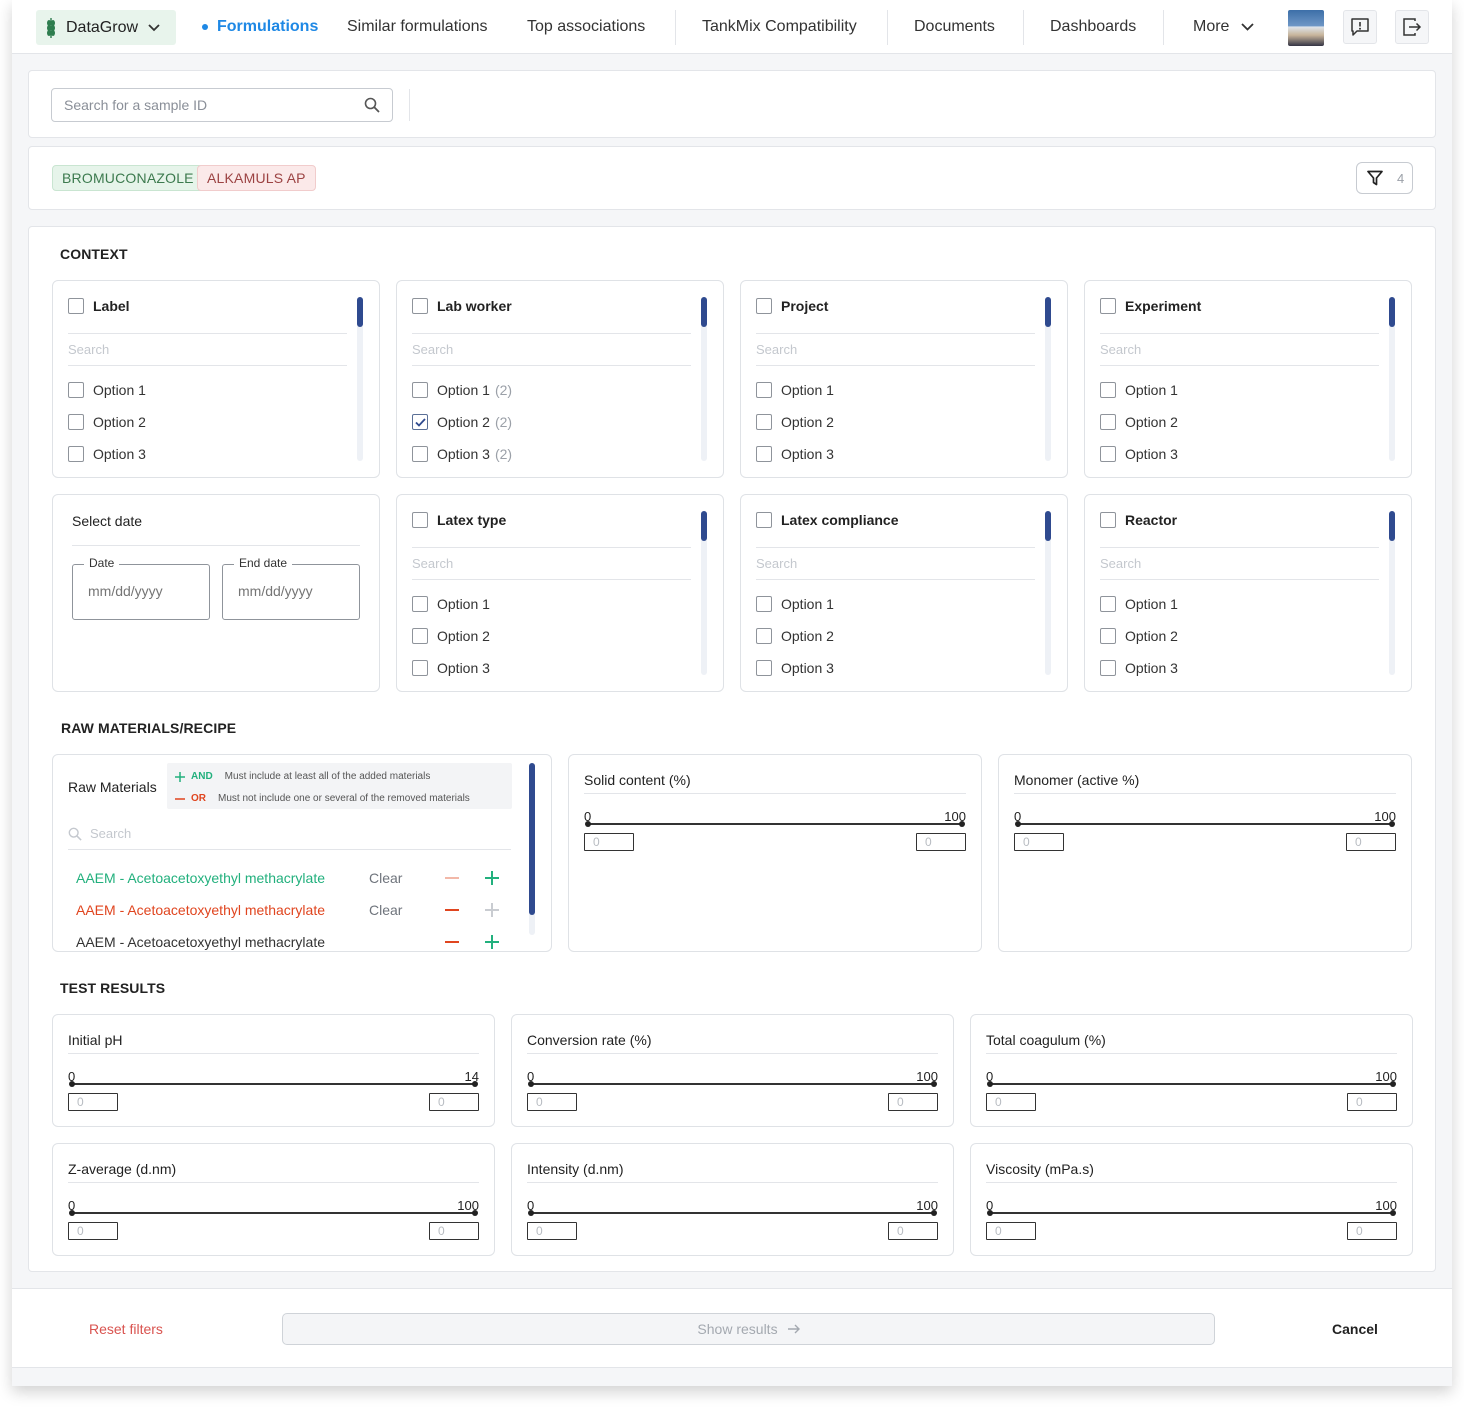 The height and width of the screenshot is (1425, 1464). What do you see at coordinates (459, 520) in the screenshot?
I see `filter-card-header: Latex type` at bounding box center [459, 520].